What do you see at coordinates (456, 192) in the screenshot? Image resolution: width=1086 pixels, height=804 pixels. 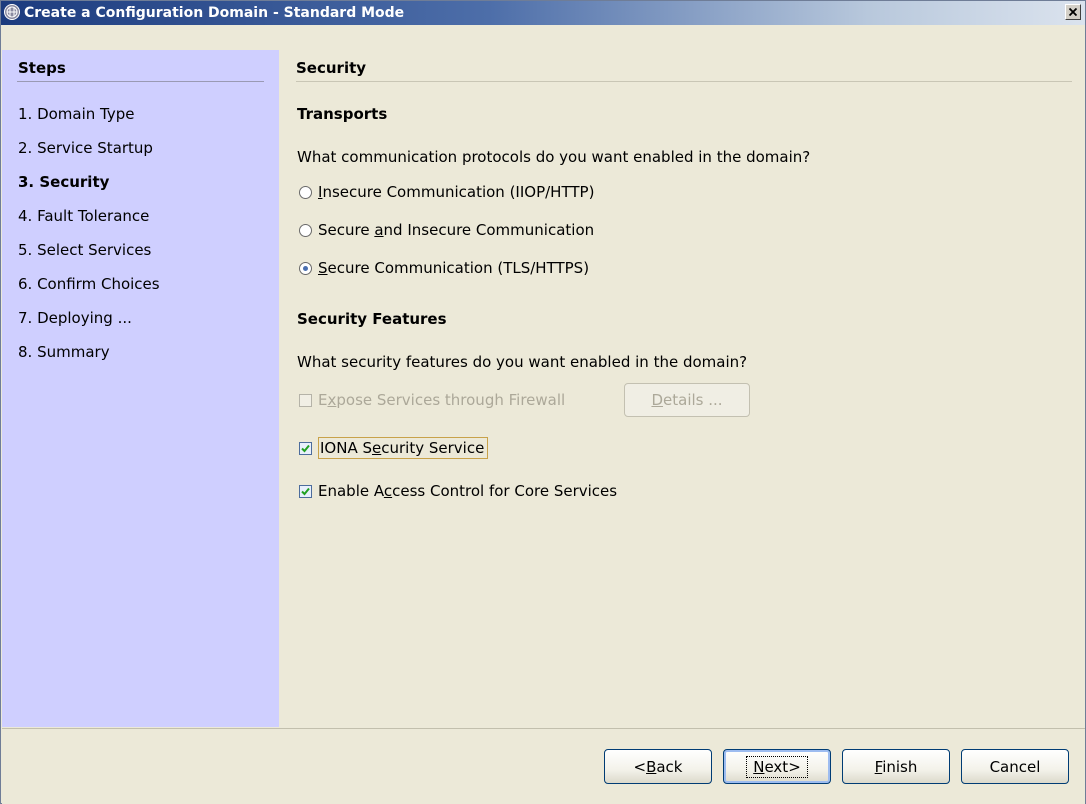 I see `radio-label: Insecure Communication (IIOP/HTTP)` at bounding box center [456, 192].